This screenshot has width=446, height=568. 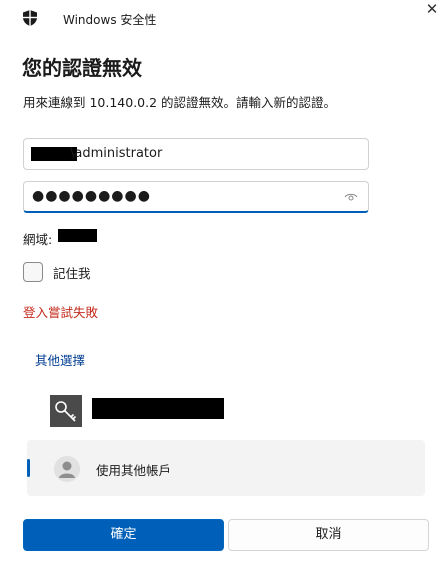 What do you see at coordinates (351, 197) in the screenshot?
I see `eye-icon` at bounding box center [351, 197].